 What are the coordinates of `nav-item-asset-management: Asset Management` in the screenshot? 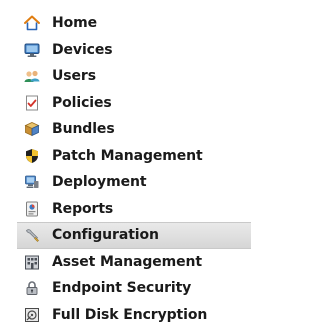 It's located at (125, 262).